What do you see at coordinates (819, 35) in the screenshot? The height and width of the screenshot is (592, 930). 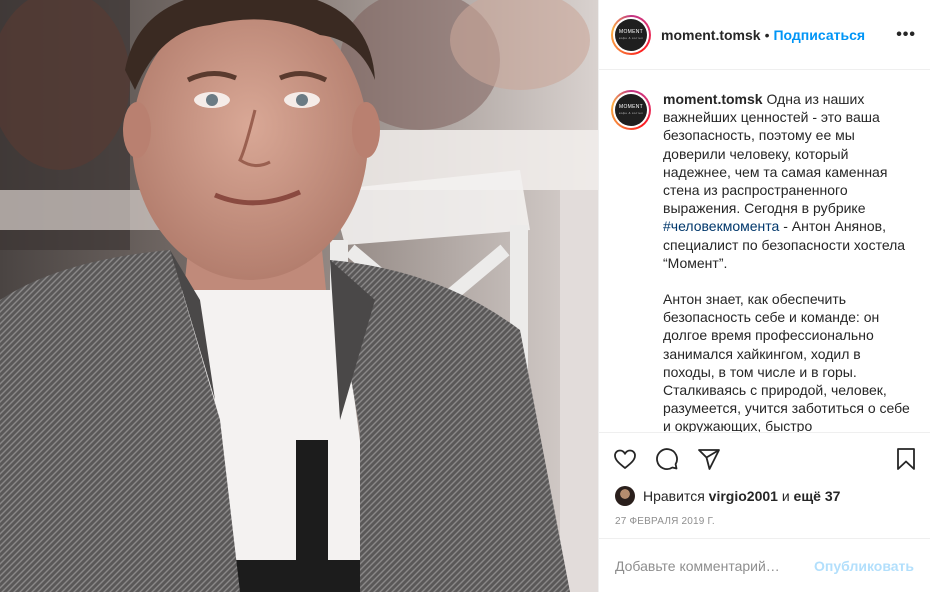 I see `follow-button: Подписаться` at bounding box center [819, 35].